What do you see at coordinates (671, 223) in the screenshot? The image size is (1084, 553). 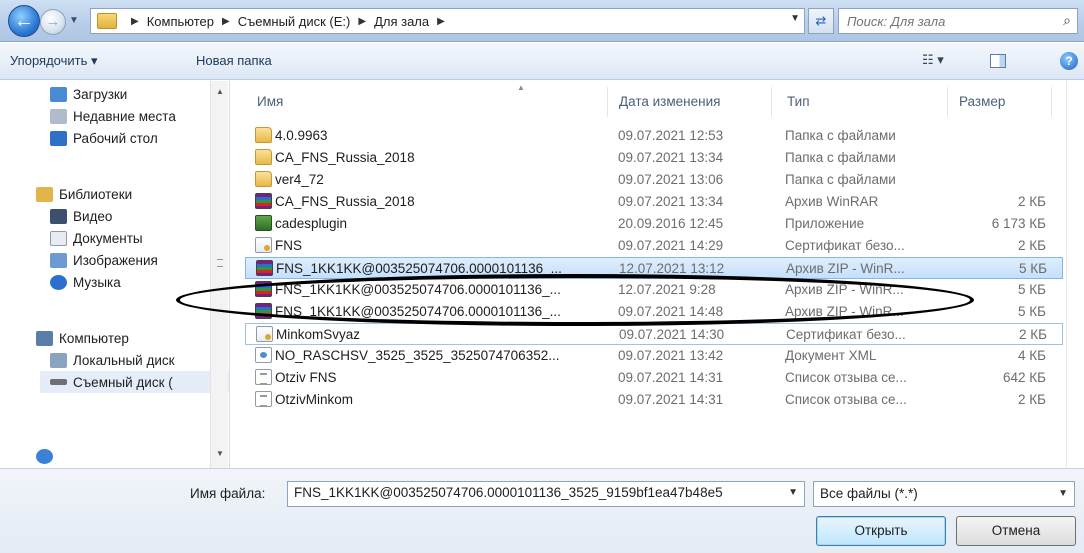 I see `file-date: 20.09.2016 12:45` at bounding box center [671, 223].